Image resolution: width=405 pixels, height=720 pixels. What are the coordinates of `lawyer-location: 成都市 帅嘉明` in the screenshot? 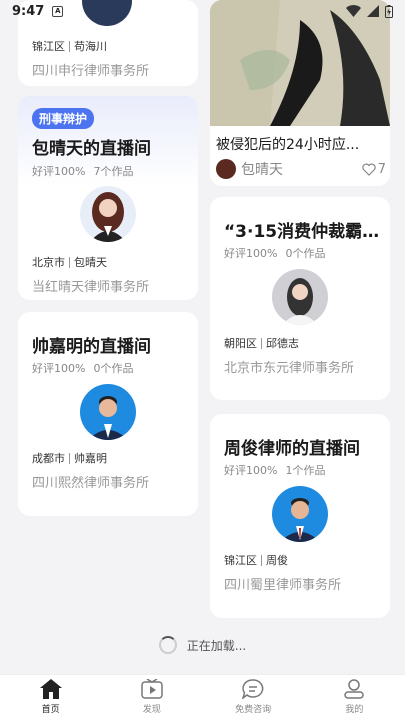 It's located at (69, 458).